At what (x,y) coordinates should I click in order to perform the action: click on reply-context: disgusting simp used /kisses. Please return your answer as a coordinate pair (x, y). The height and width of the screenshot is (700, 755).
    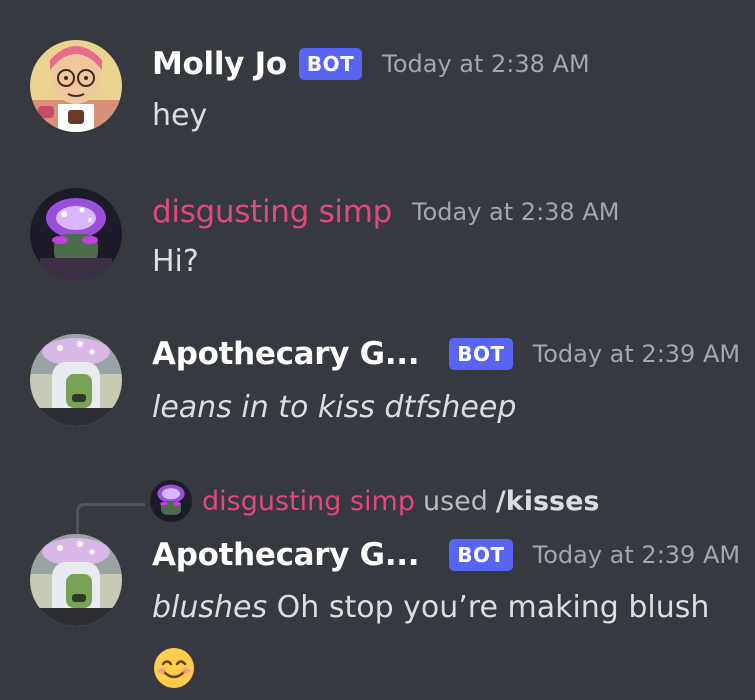
    Looking at the image, I should click on (375, 501).